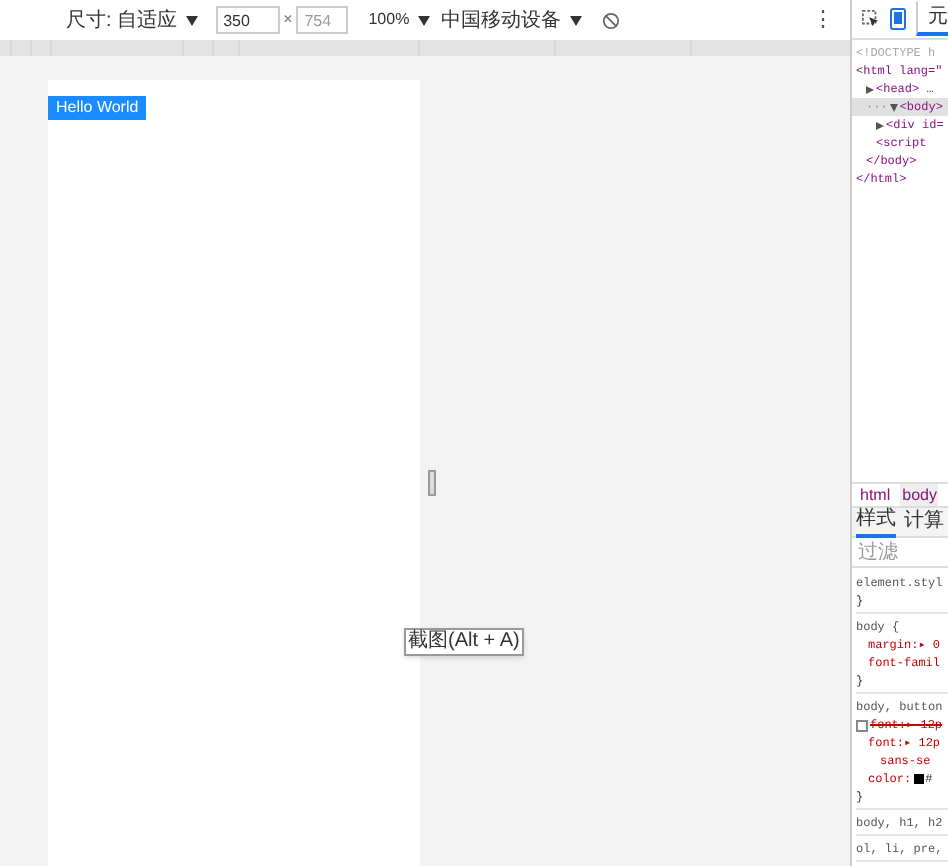 The width and height of the screenshot is (948, 866). I want to click on elements-tab: 元, so click(932, 19).